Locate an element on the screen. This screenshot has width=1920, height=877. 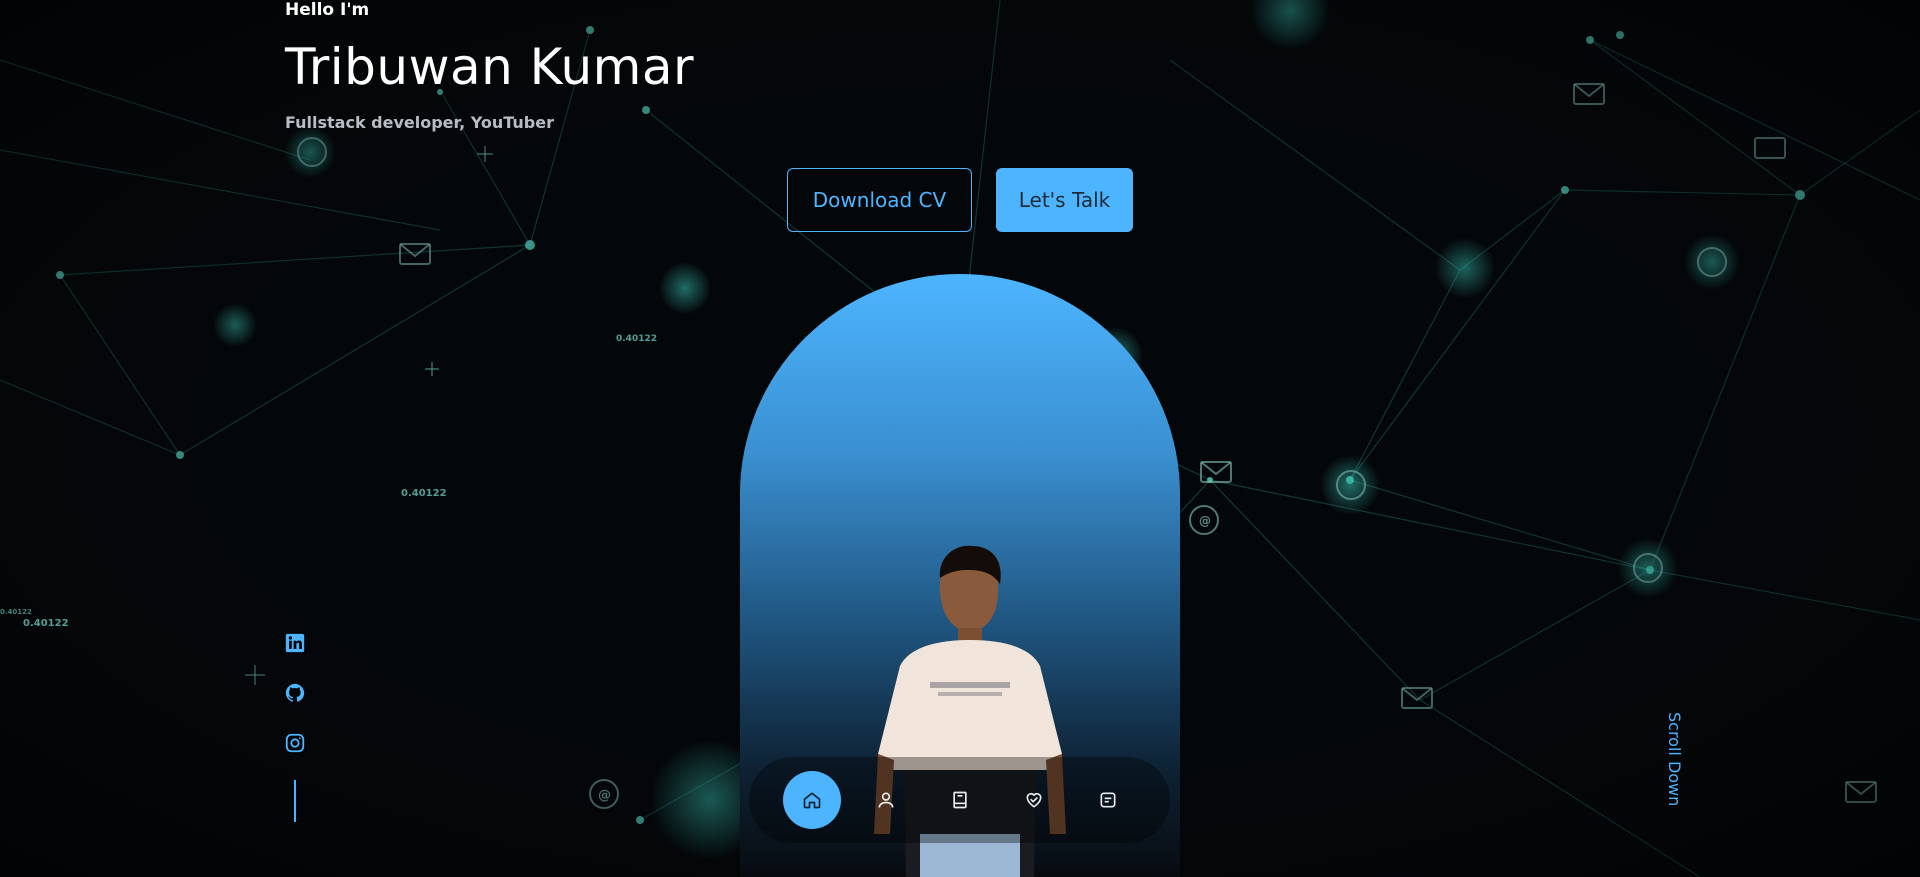
services-icon is located at coordinates (1034, 800).